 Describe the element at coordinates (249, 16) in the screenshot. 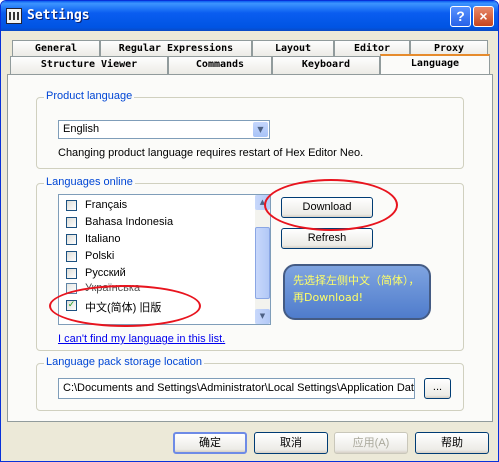

I see `title-bar: Settings ? ×` at that location.